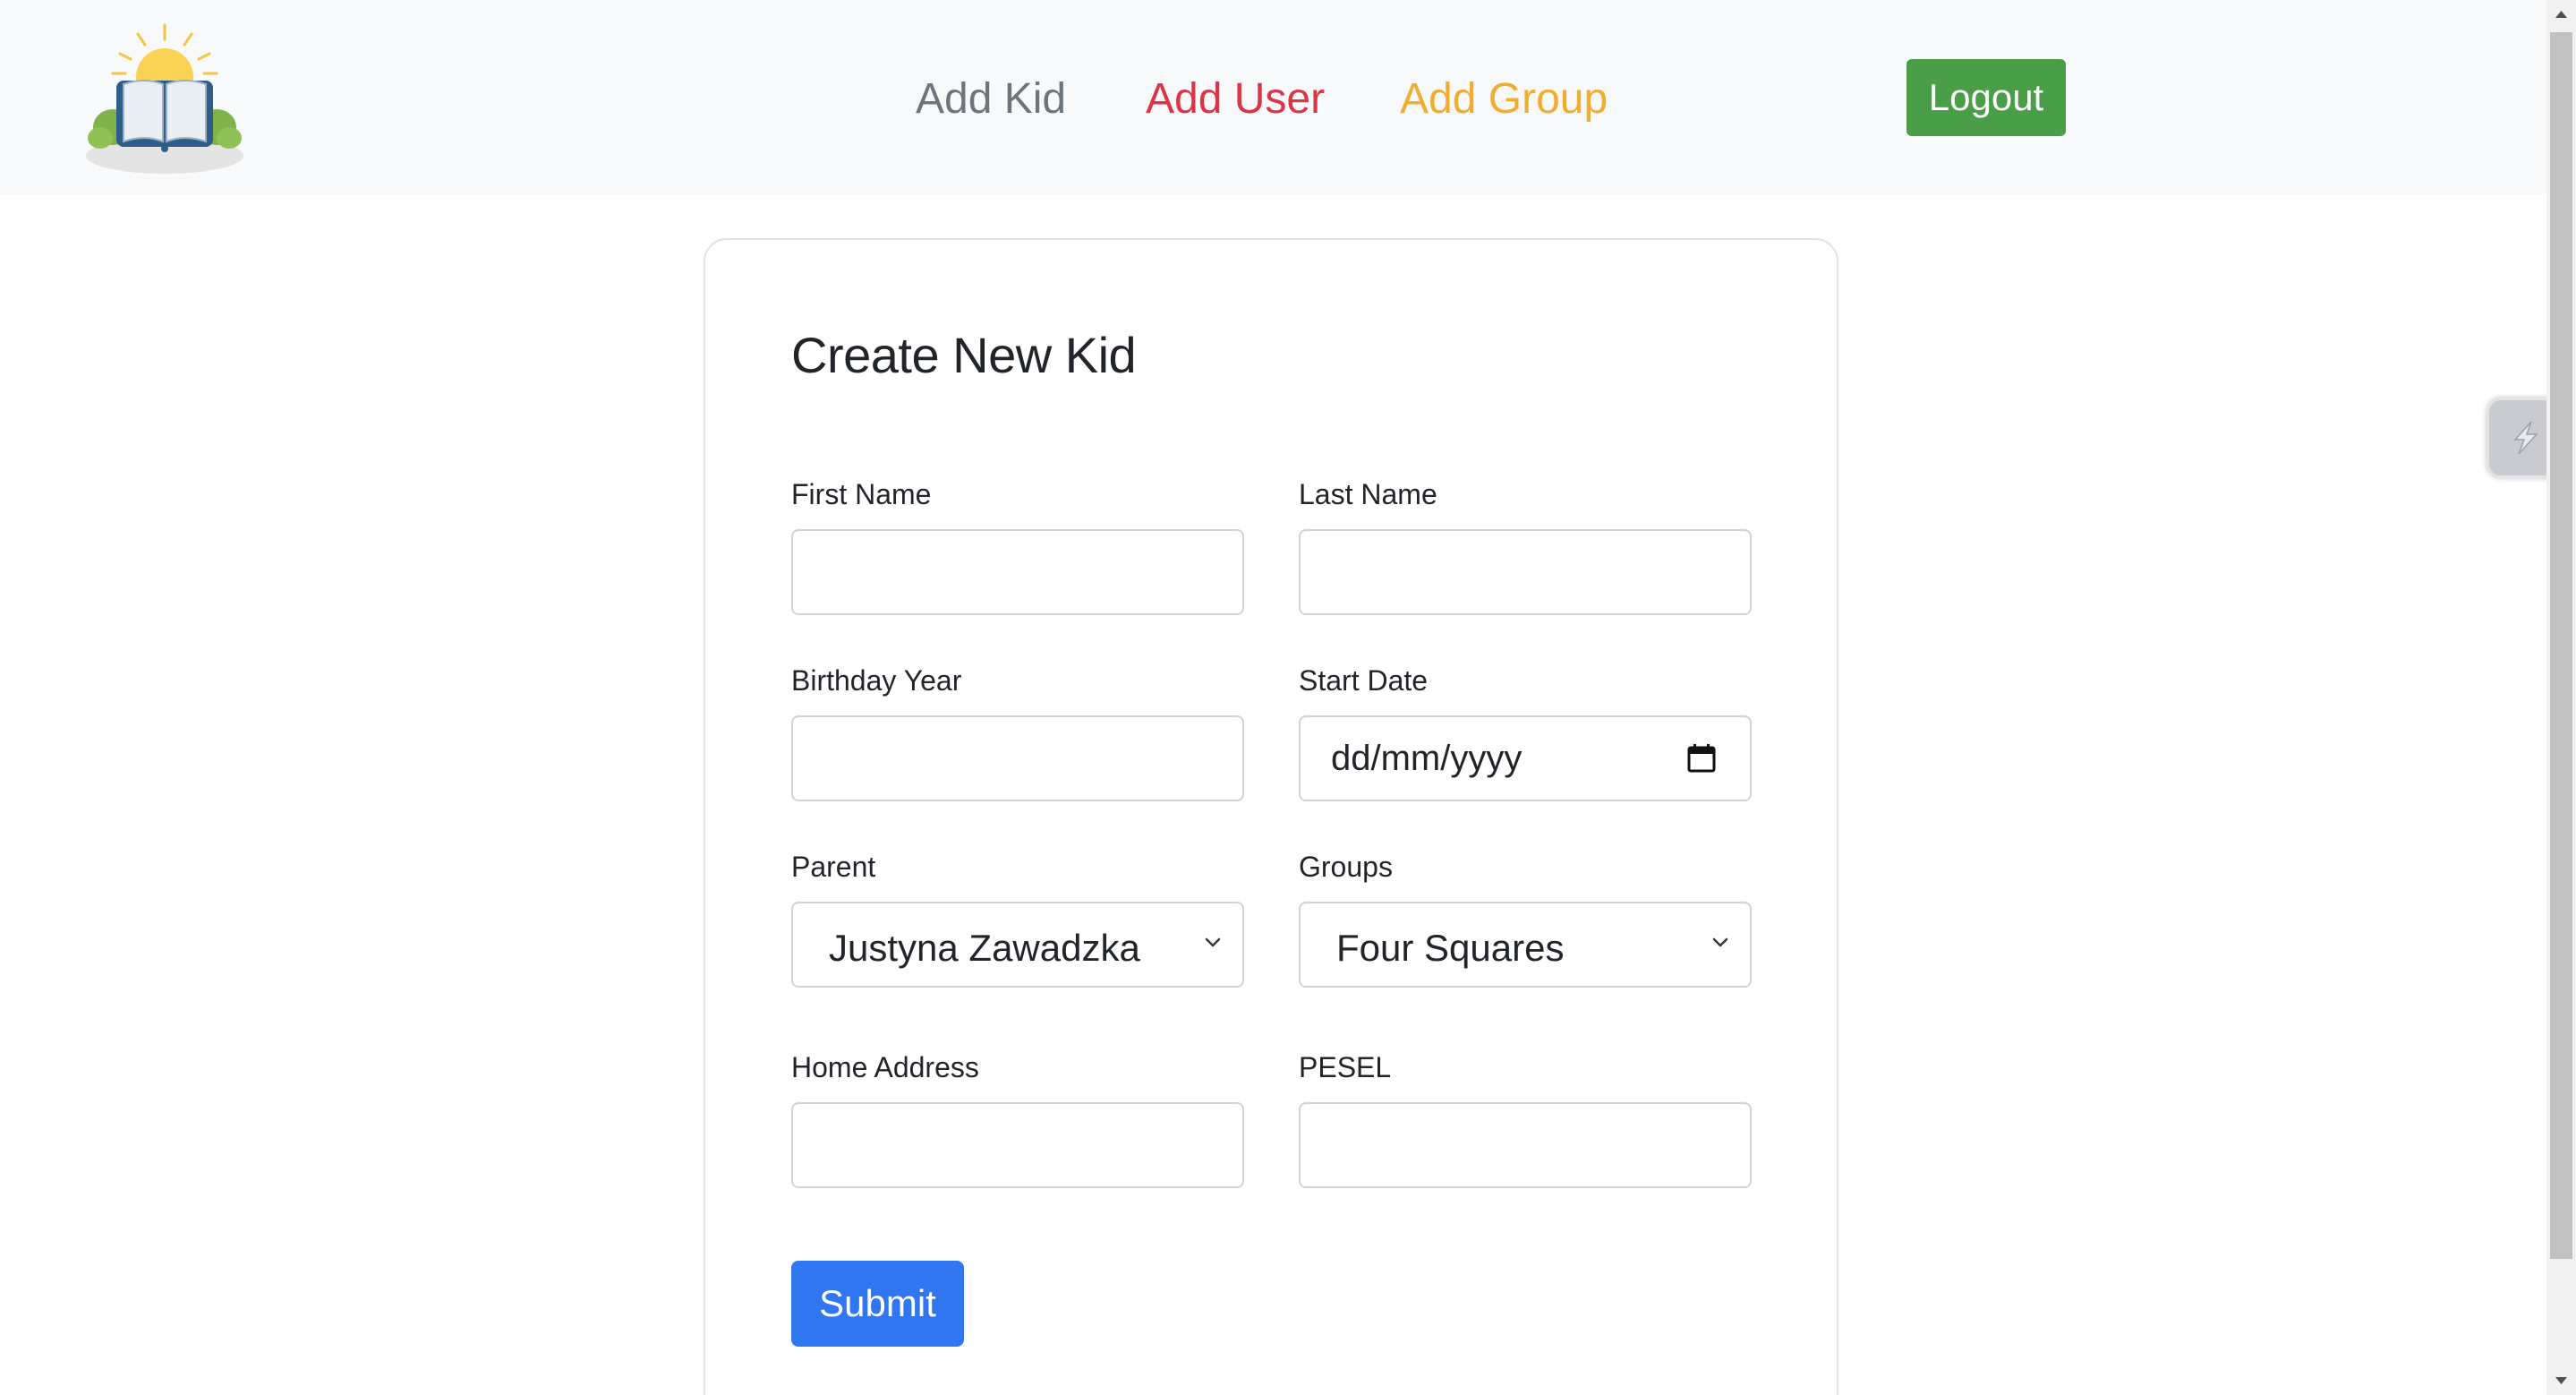  I want to click on pesel-input, so click(1525, 1145).